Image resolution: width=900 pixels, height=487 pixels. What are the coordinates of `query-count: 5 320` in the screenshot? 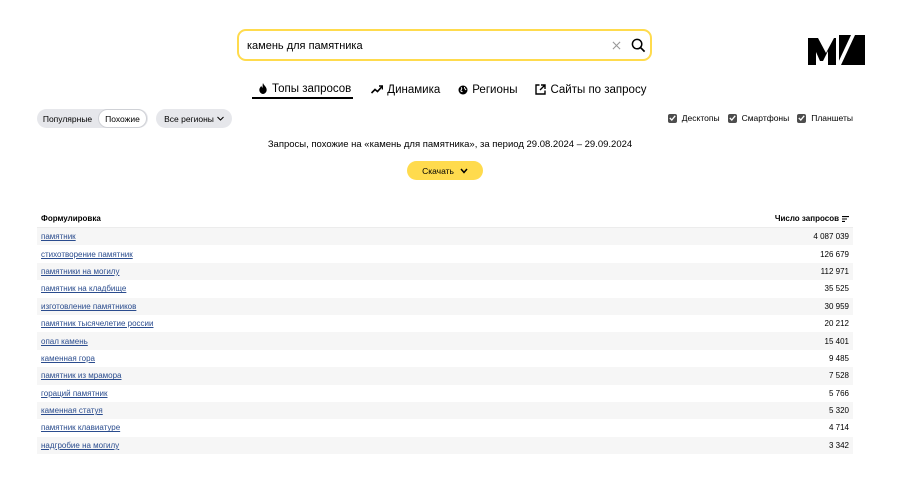 It's located at (838, 411).